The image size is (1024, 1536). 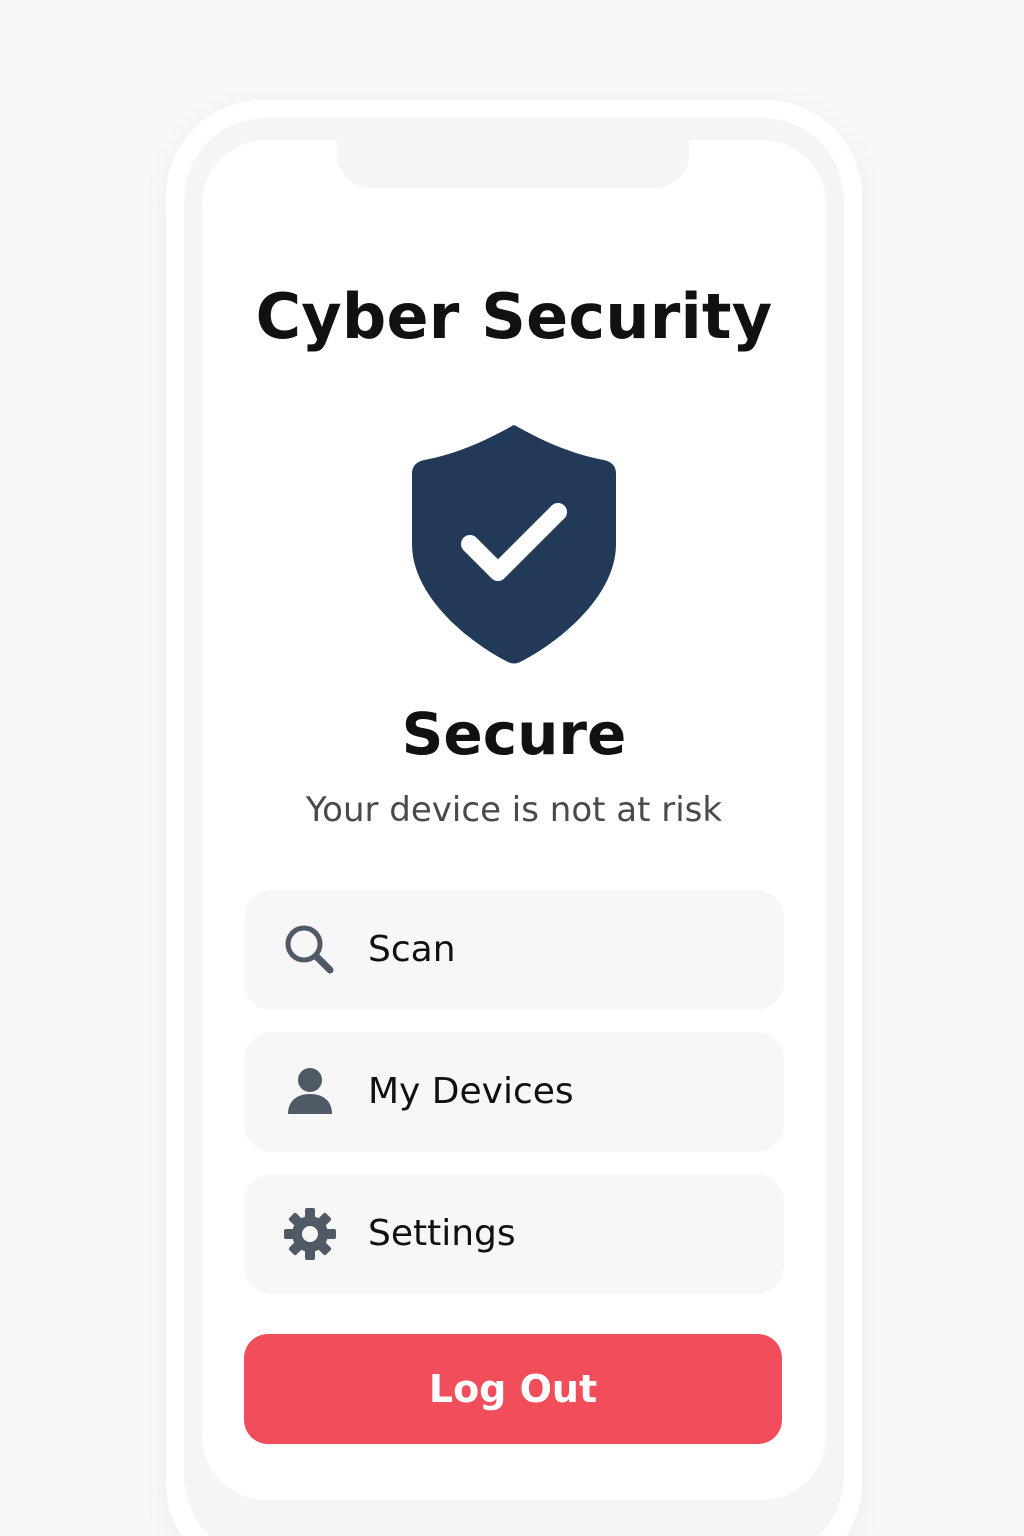 What do you see at coordinates (442, 1233) in the screenshot?
I see `menu-item-label: Settings` at bounding box center [442, 1233].